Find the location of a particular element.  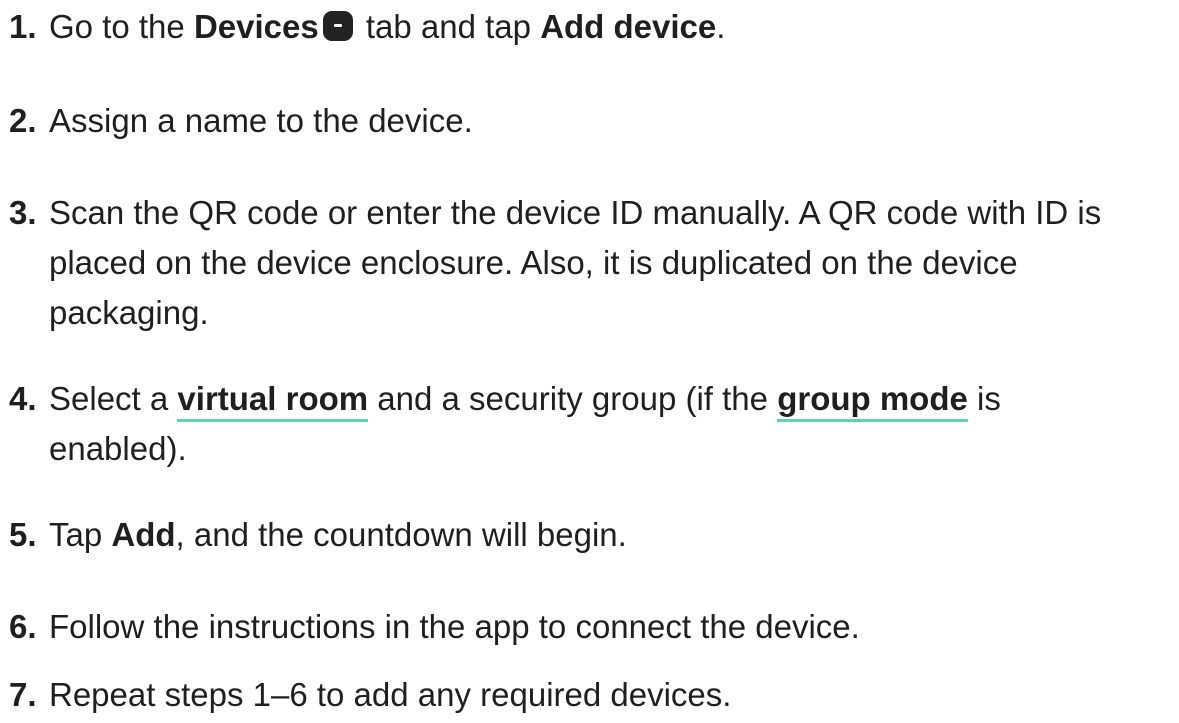

step-2: 2. Assign a name to the device. is located at coordinates (591, 121).